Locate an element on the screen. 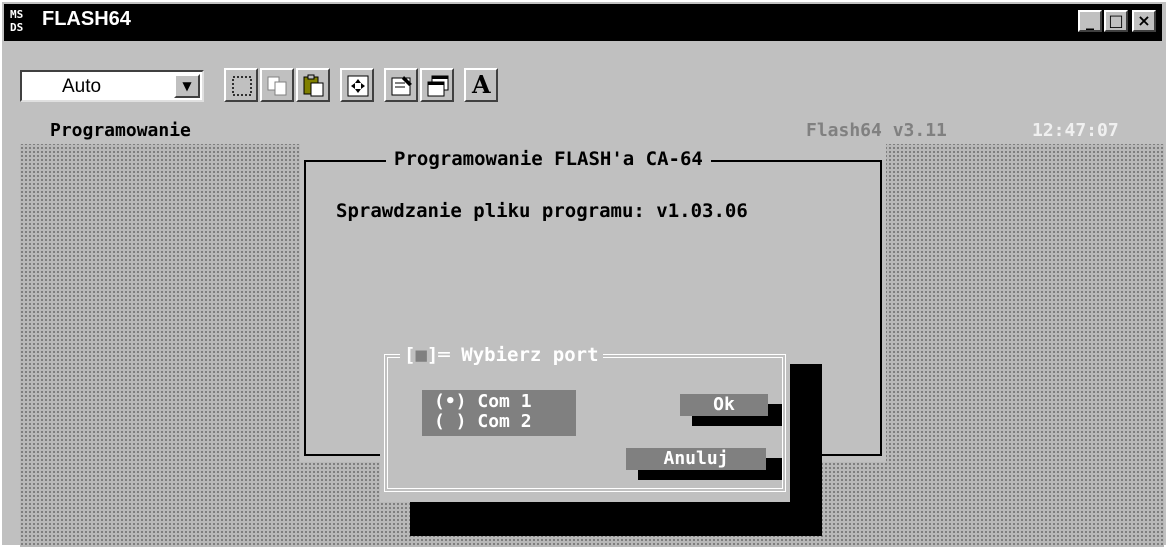 This screenshot has height=547, width=1168. mark-icon is located at coordinates (242, 86).